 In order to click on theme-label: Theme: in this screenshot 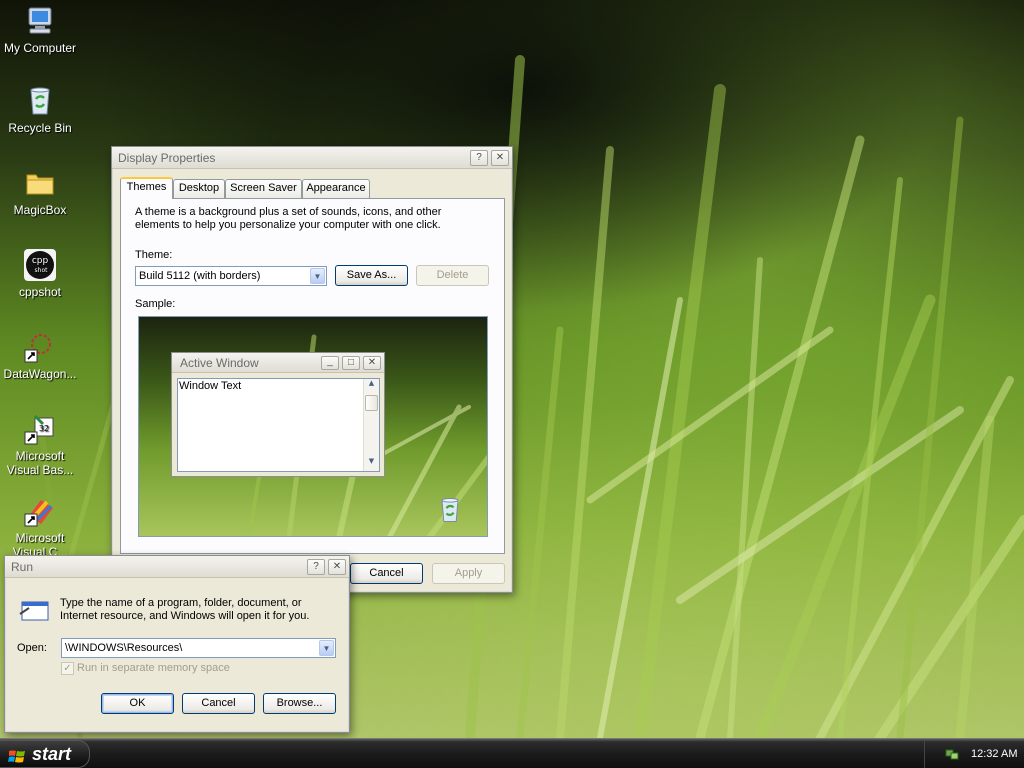, I will do `click(154, 255)`.